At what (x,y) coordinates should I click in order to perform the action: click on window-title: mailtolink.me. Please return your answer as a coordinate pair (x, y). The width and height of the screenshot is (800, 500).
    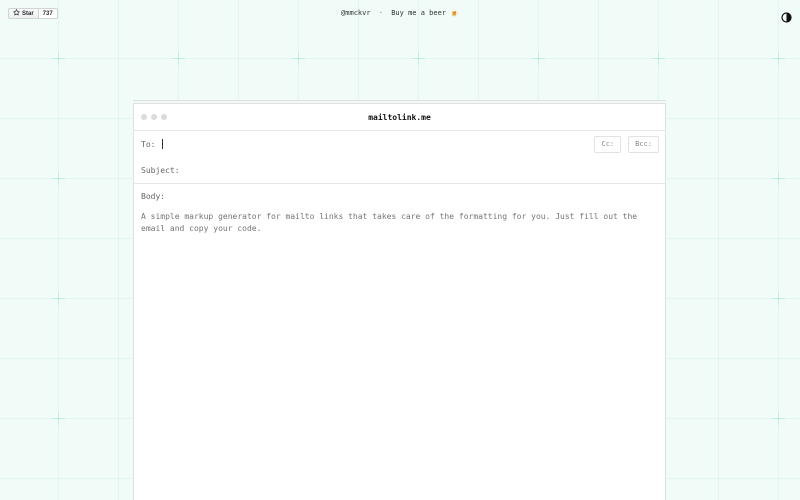
    Looking at the image, I should click on (399, 117).